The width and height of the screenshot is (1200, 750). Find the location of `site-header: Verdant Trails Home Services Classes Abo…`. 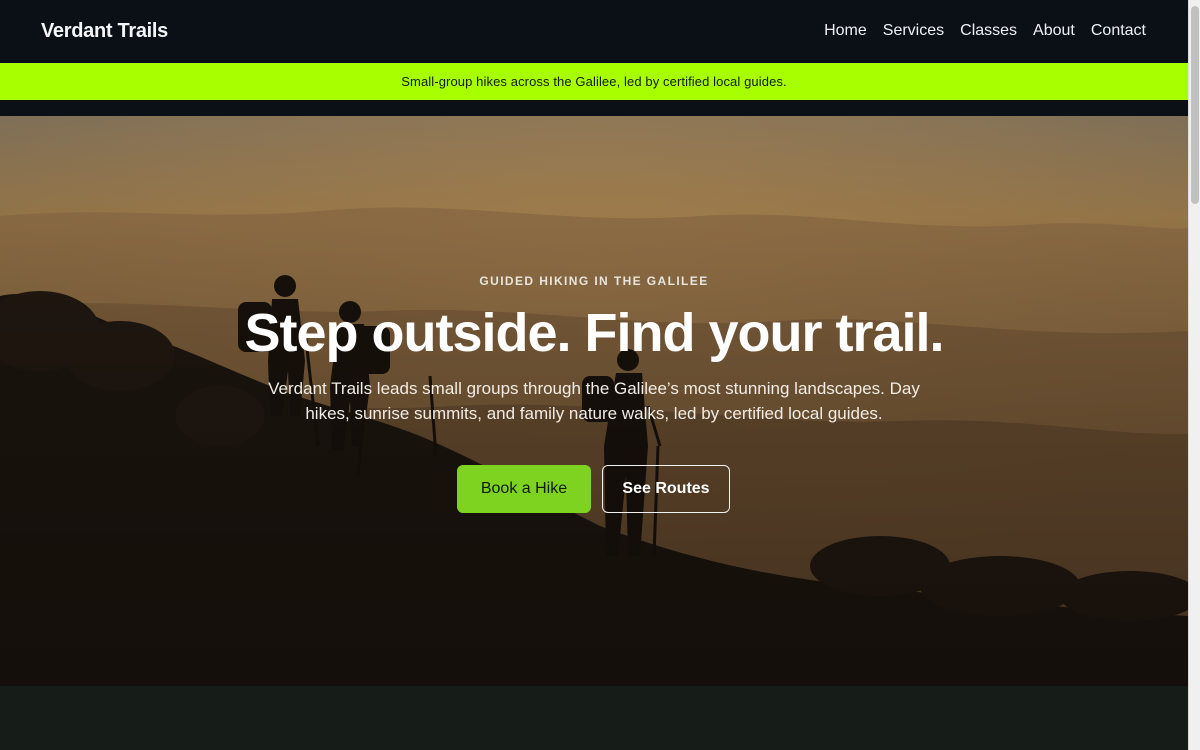

site-header: Verdant Trails Home Services Classes Abo… is located at coordinates (594, 32).